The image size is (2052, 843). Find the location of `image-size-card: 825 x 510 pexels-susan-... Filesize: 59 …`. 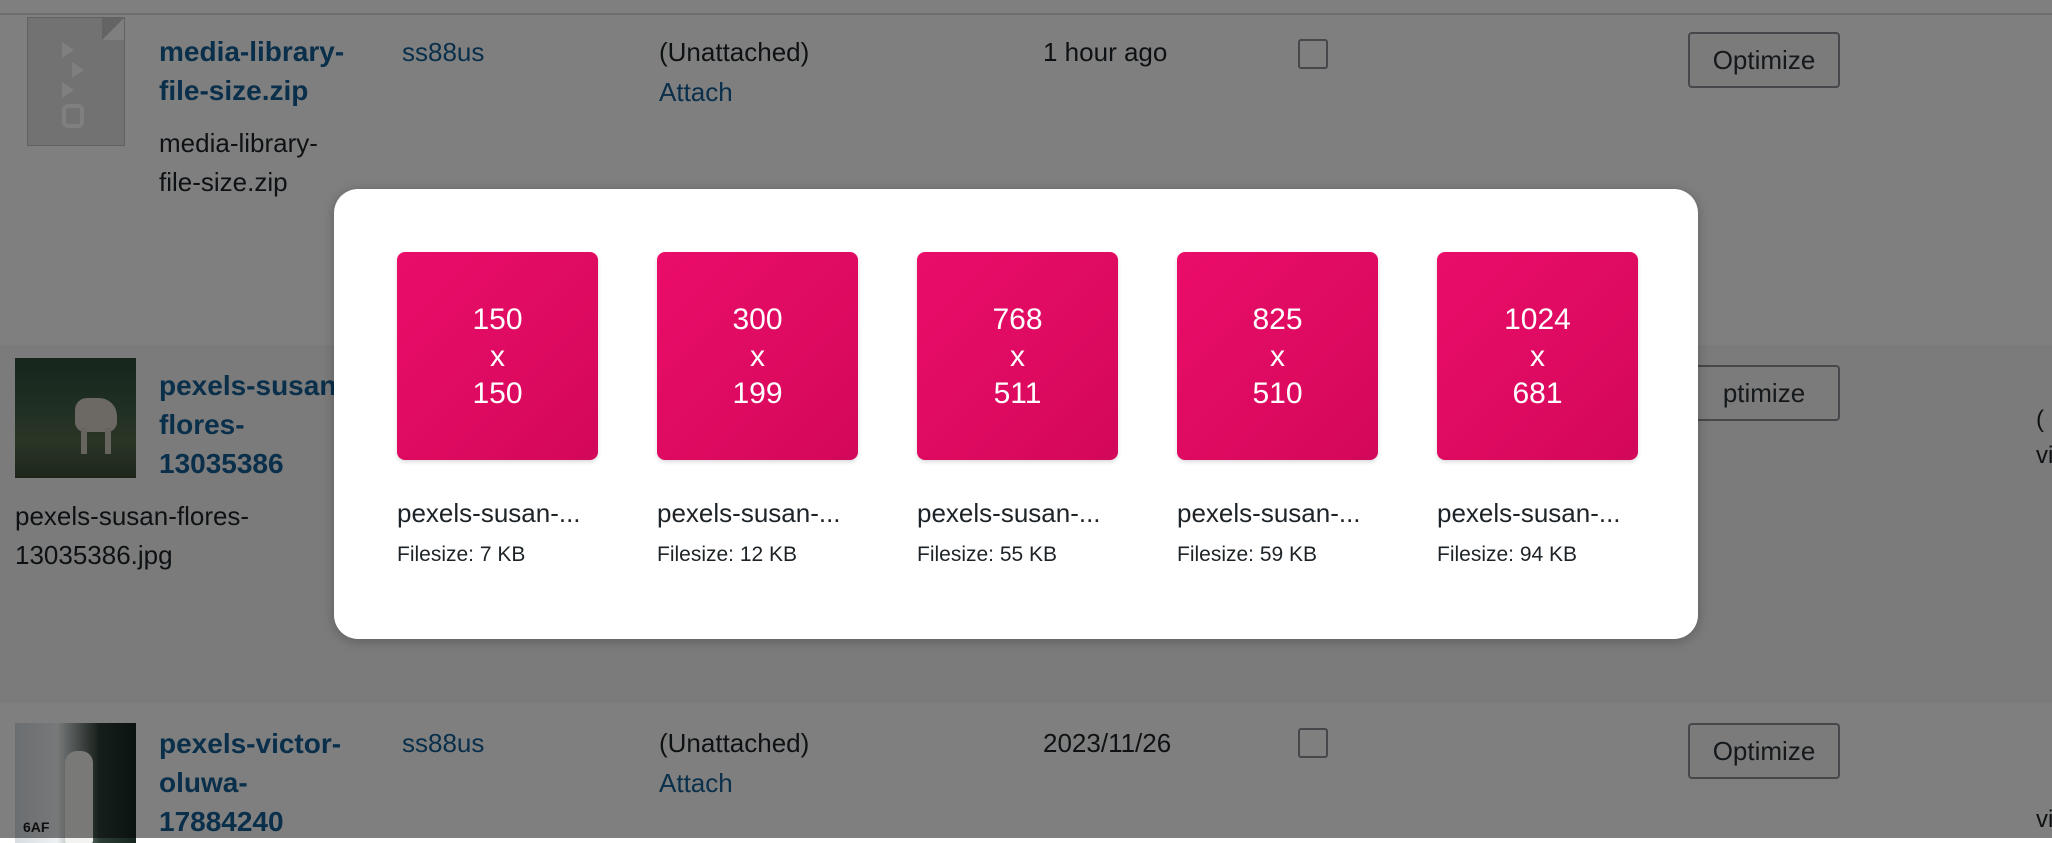

image-size-card: 825 x 510 pexels-susan-... Filesize: 59 … is located at coordinates (1277, 409).